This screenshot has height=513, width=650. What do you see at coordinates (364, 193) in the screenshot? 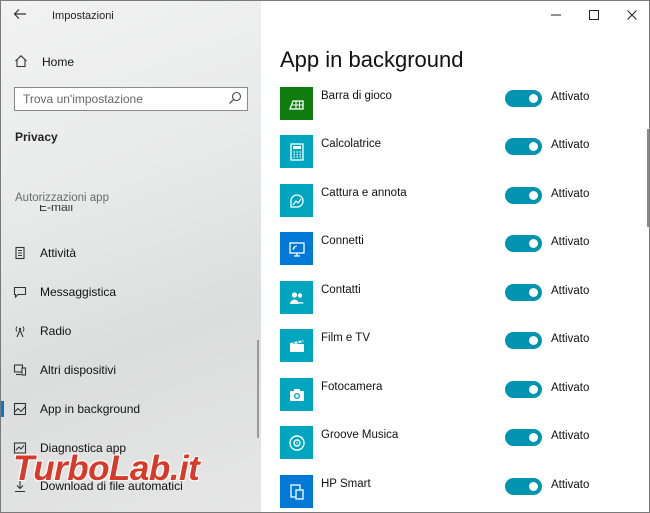
I see `app-name: Cattura e annota` at bounding box center [364, 193].